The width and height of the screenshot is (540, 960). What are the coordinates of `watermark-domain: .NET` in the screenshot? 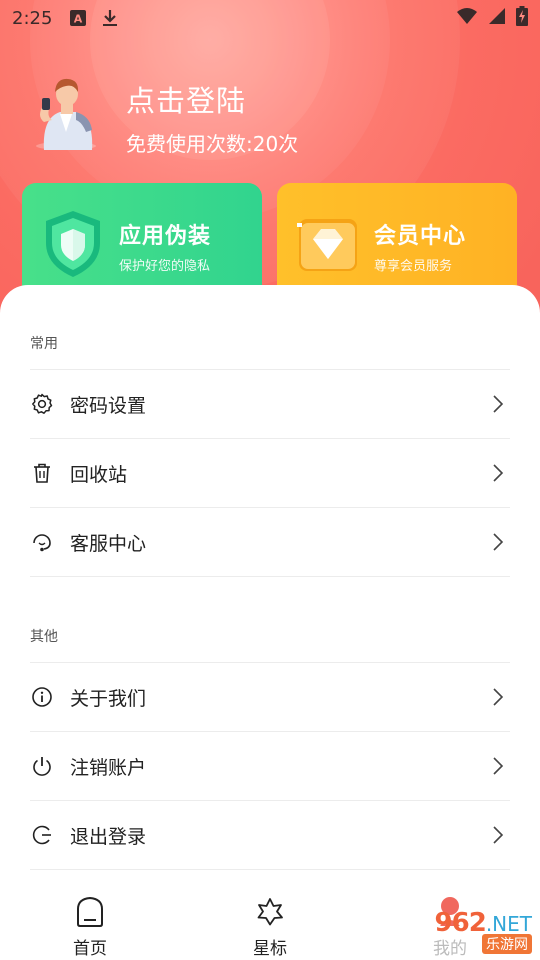 It's located at (508, 924).